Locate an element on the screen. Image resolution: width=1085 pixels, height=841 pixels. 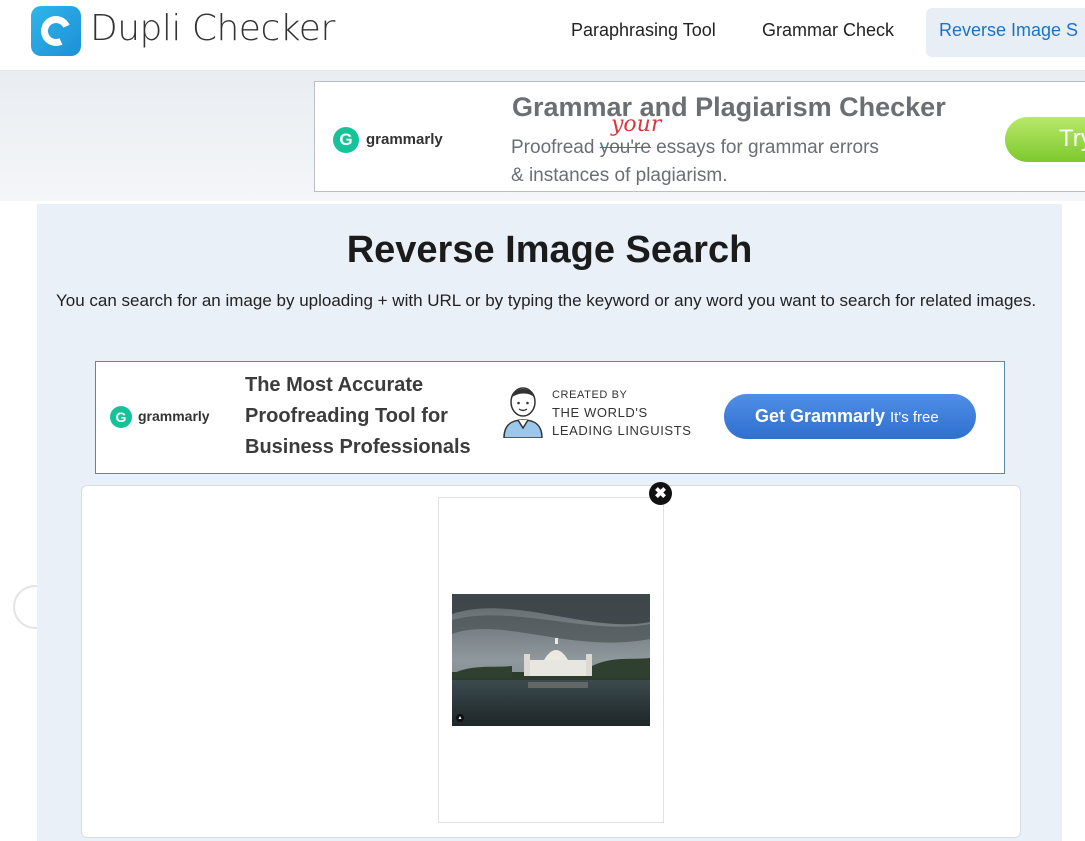
nav-paraphrasing-tool: Paraphrasing Tool is located at coordinates (643, 30).